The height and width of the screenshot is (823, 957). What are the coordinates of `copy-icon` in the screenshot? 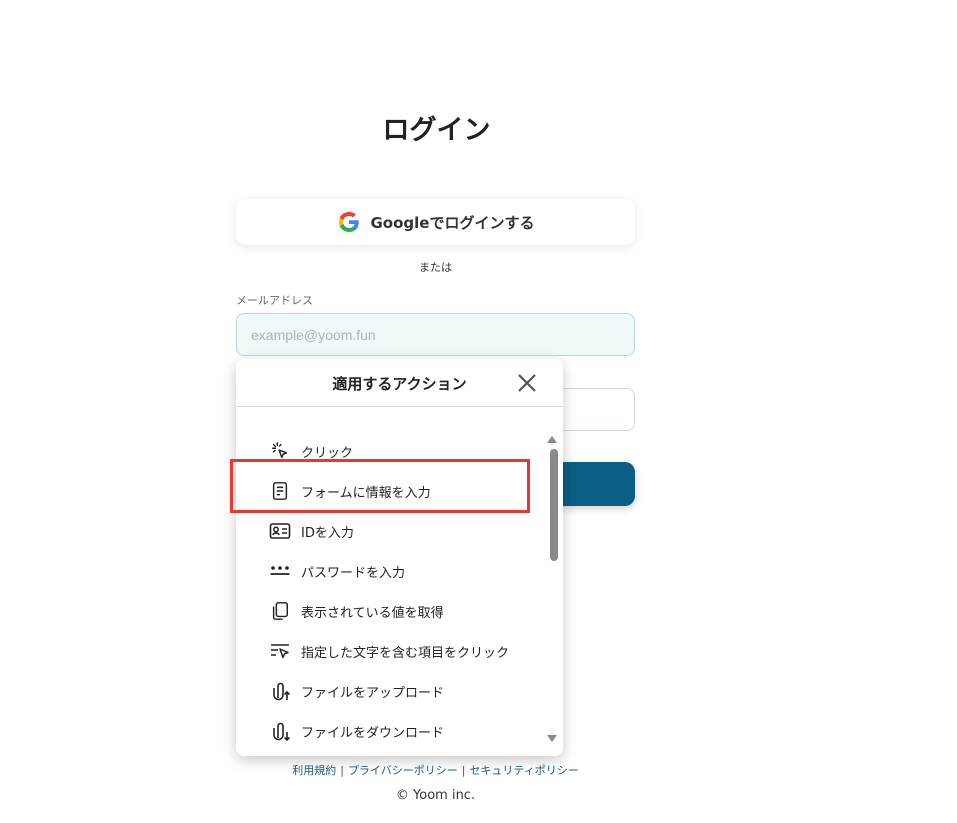 It's located at (280, 611).